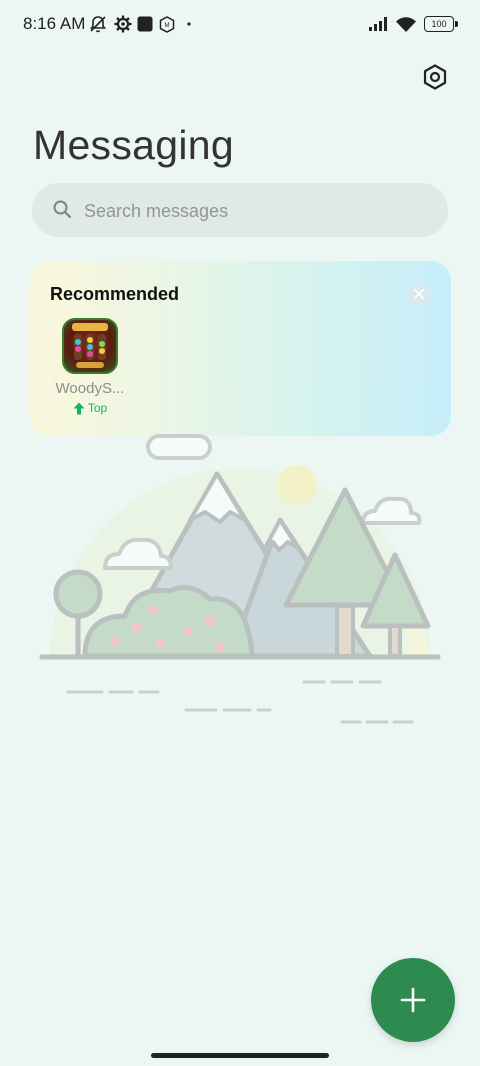 This screenshot has height=1066, width=480. What do you see at coordinates (62, 211) in the screenshot?
I see `search-icon` at bounding box center [62, 211].